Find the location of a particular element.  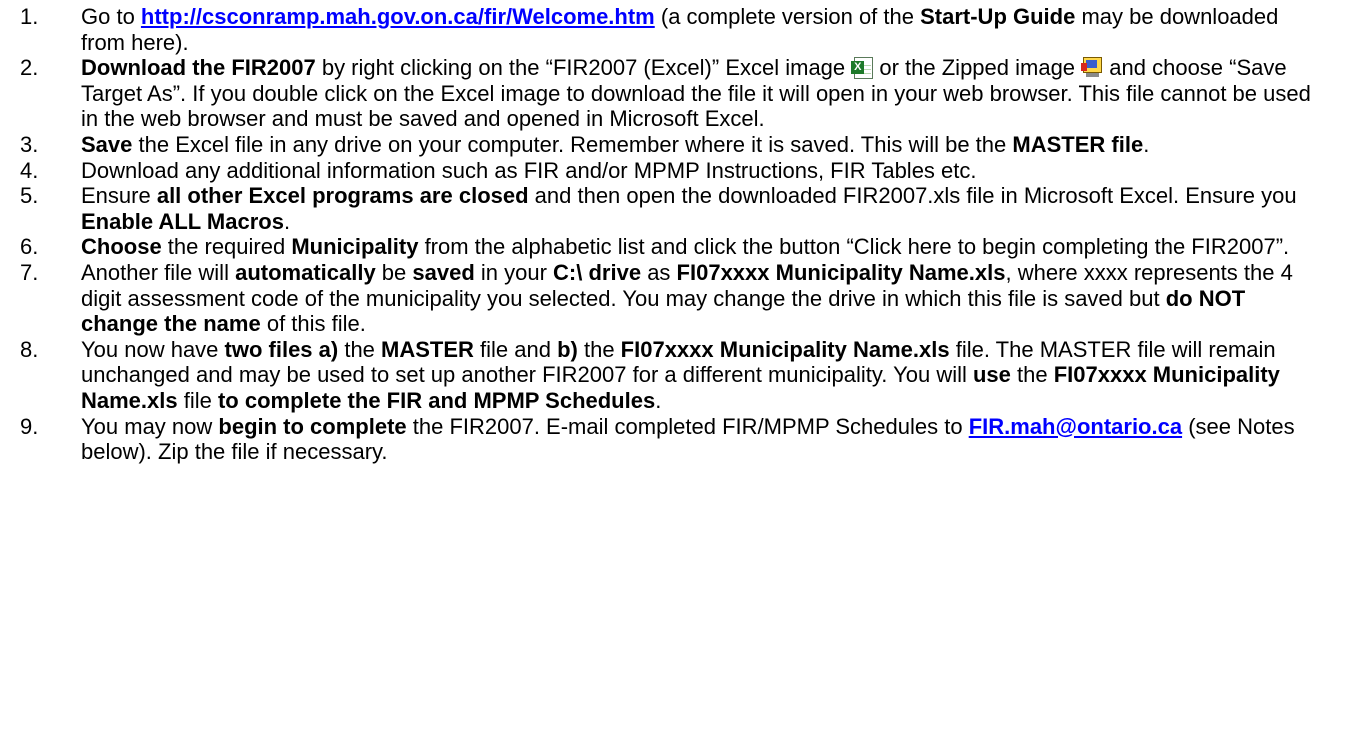

municipality-bold: Municipality is located at coordinates (355, 247).